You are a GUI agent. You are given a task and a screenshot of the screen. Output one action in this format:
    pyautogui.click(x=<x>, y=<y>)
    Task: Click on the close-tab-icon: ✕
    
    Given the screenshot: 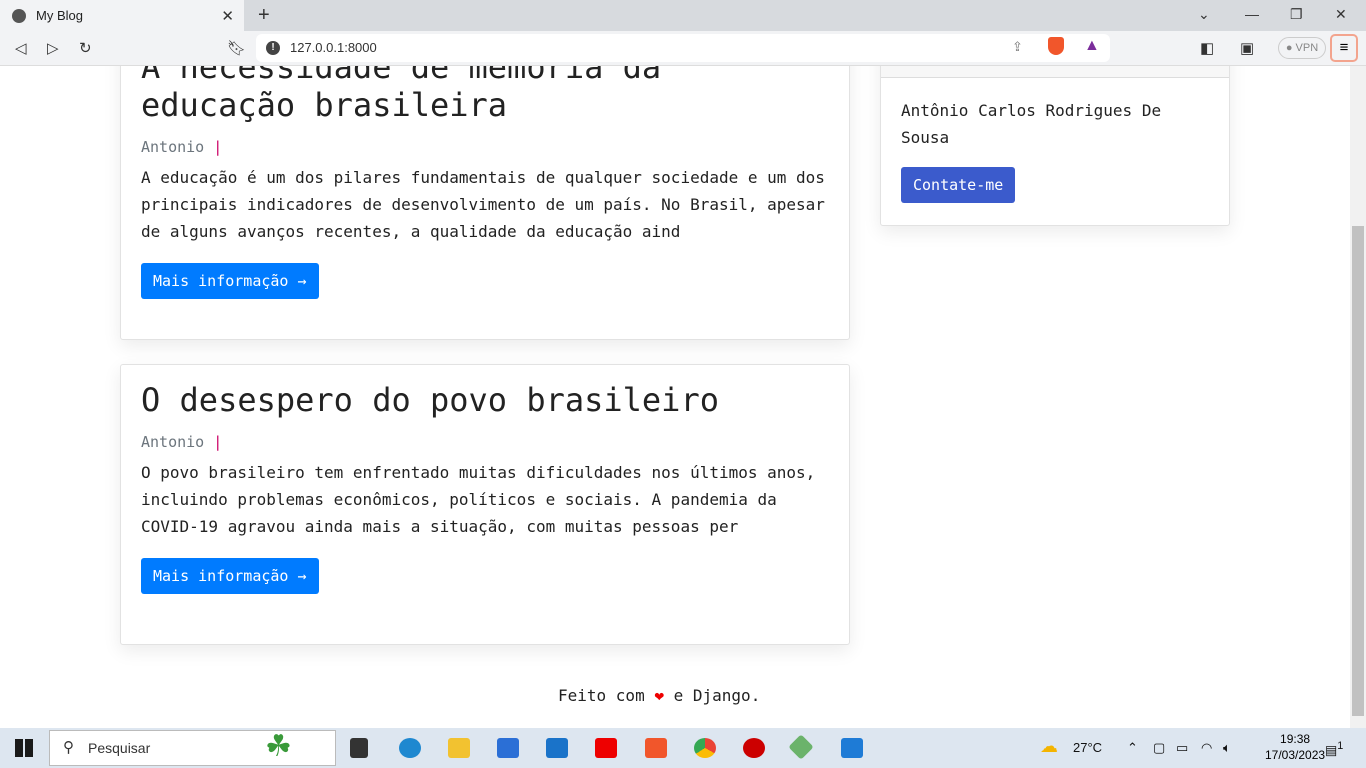 What is the action you would take?
    pyautogui.click(x=227, y=16)
    